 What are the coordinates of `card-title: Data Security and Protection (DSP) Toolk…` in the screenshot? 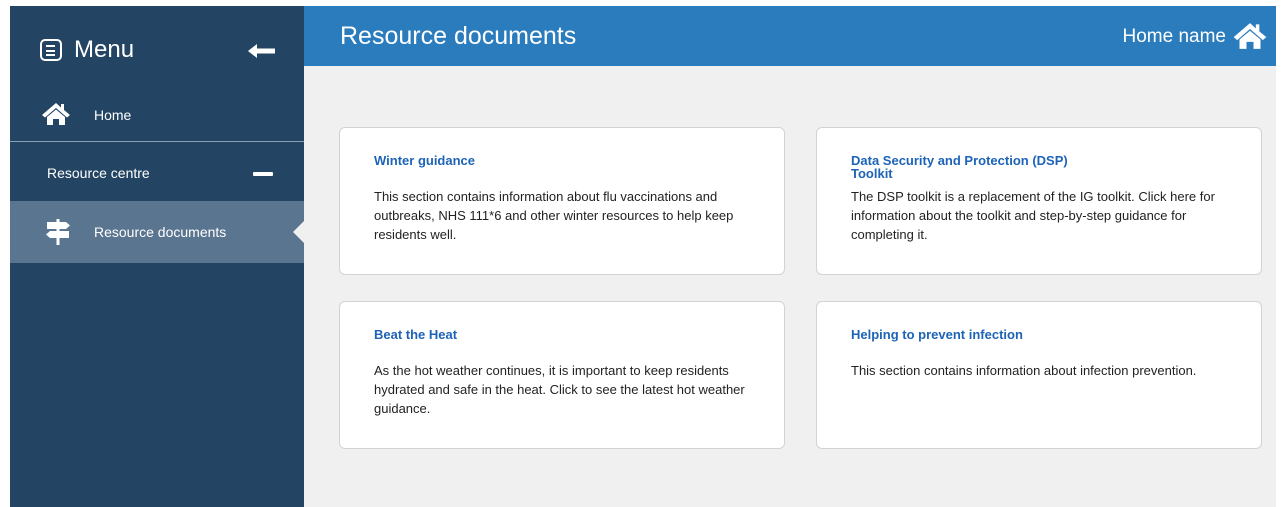 It's located at (1041, 167).